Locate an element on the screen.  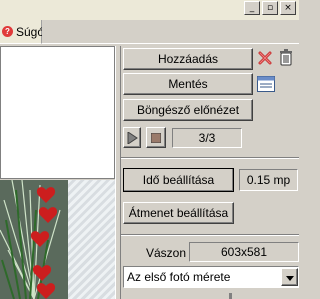
canvas-label: Vászon is located at coordinates (166, 253).